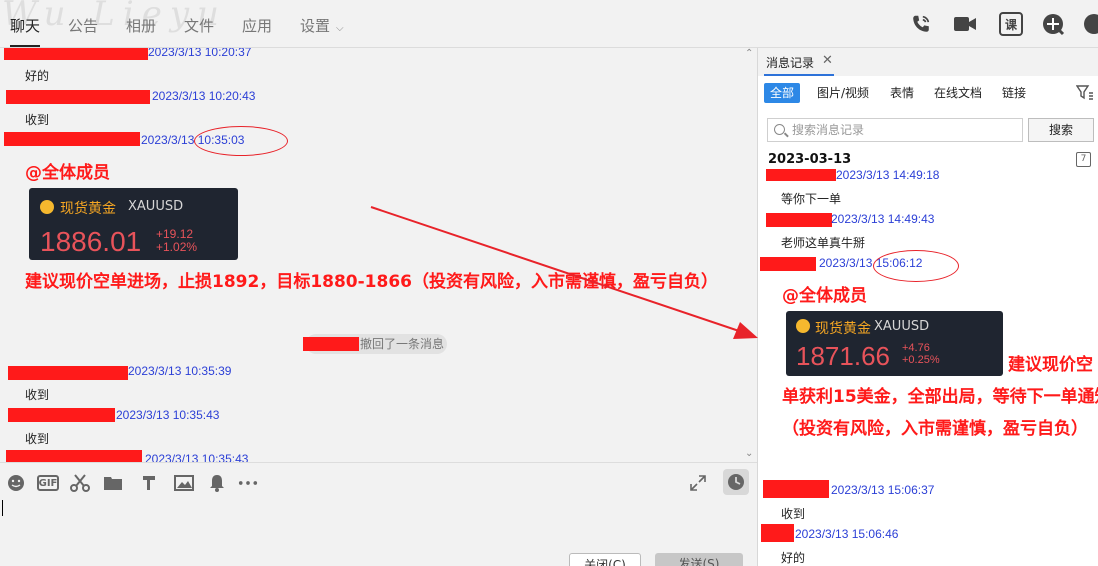  Describe the element at coordinates (1083, 159) in the screenshot. I see `calendar-icon: 7` at that location.